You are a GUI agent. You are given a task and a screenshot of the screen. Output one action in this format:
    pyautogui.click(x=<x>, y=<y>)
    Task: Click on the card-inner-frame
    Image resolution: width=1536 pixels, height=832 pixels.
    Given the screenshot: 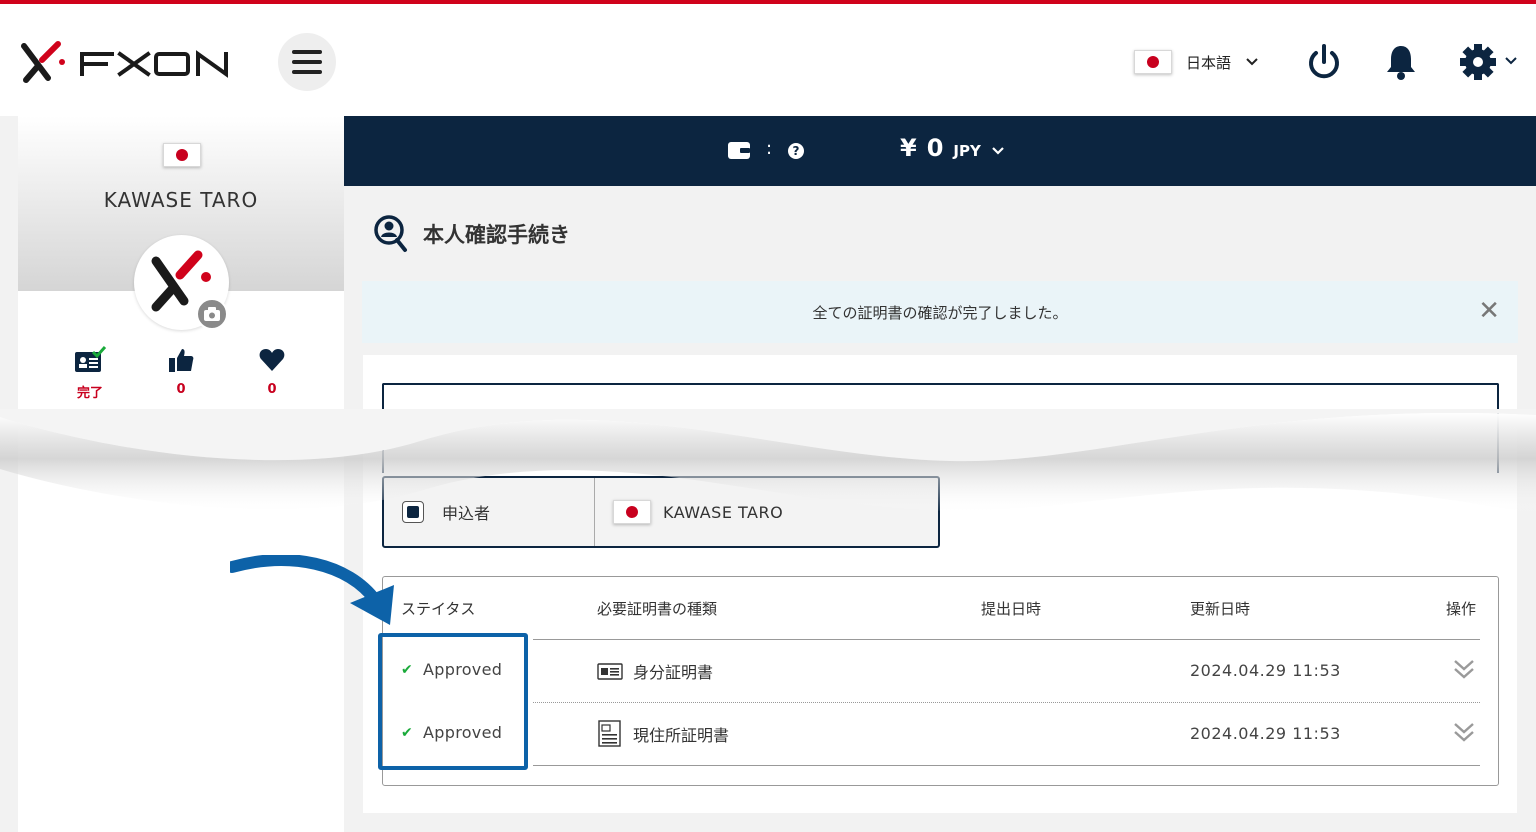 What is the action you would take?
    pyautogui.click(x=940, y=428)
    